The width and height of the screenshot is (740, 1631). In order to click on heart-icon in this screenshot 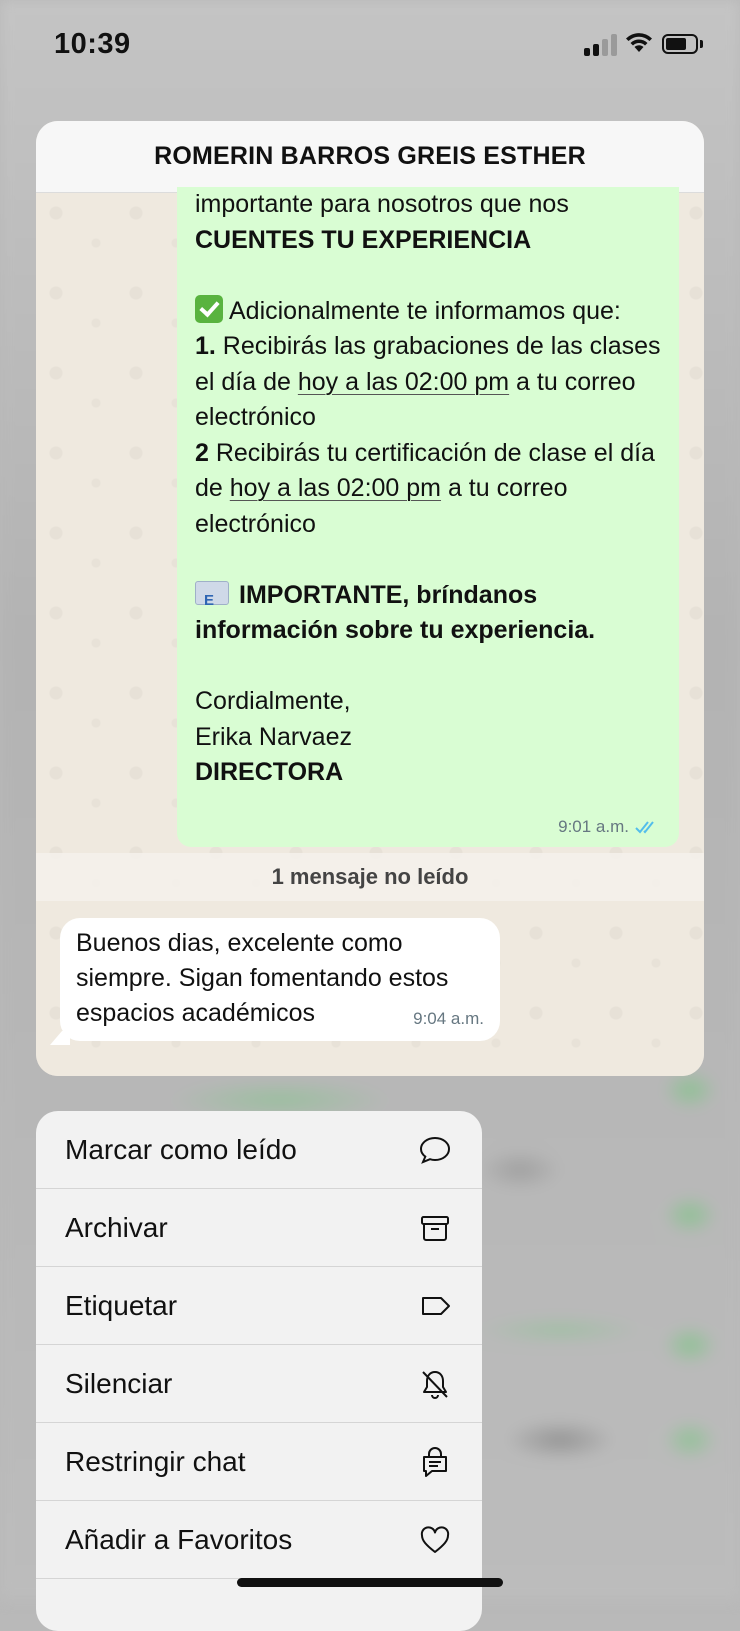, I will do `click(435, 1540)`.